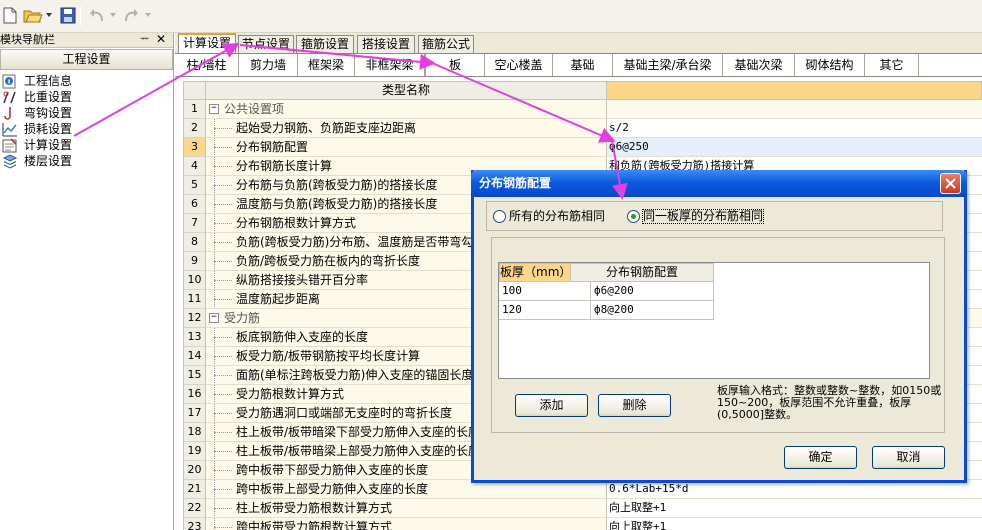 The image size is (982, 530). I want to click on dialog-titlebar: 分布钢筋配置, so click(719, 183).